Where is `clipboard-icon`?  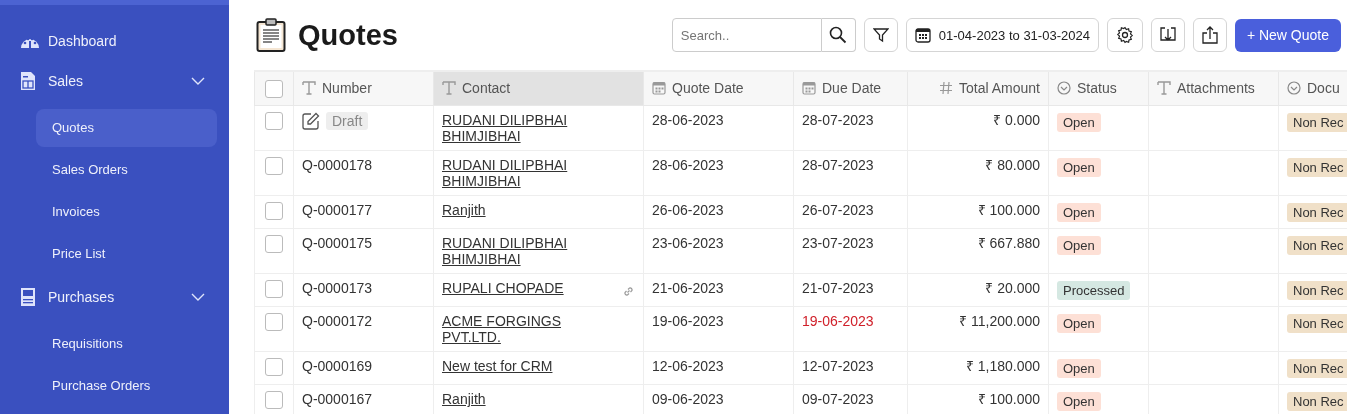 clipboard-icon is located at coordinates (271, 35).